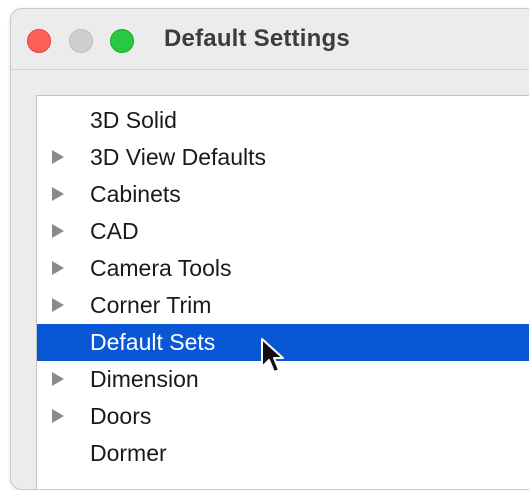  Describe the element at coordinates (283, 157) in the screenshot. I see `list-item-3d-view-defaults: 3D View Defaults` at that location.